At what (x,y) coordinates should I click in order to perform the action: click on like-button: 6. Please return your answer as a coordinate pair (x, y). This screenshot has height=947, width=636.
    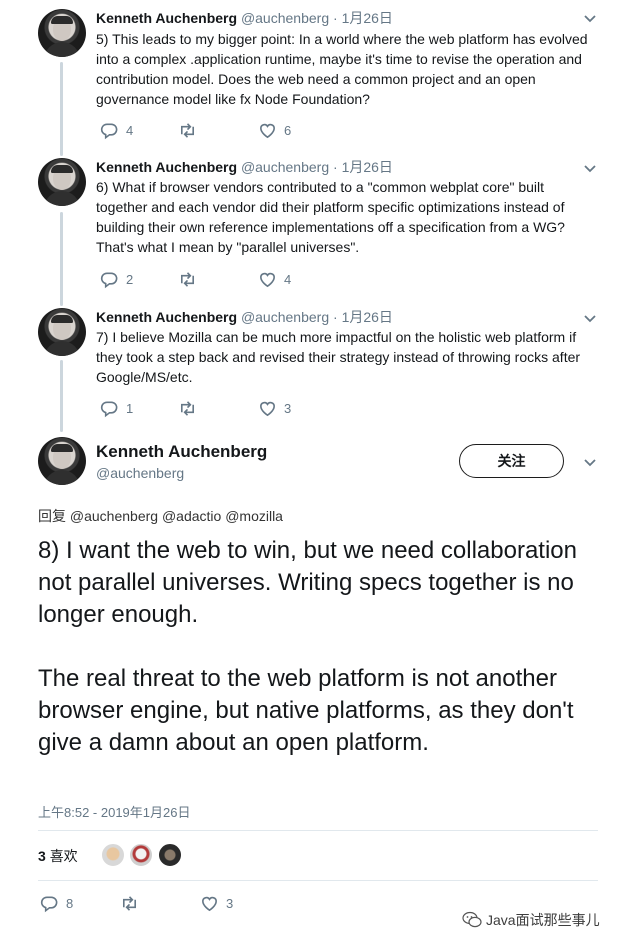
    Looking at the image, I should click on (274, 130).